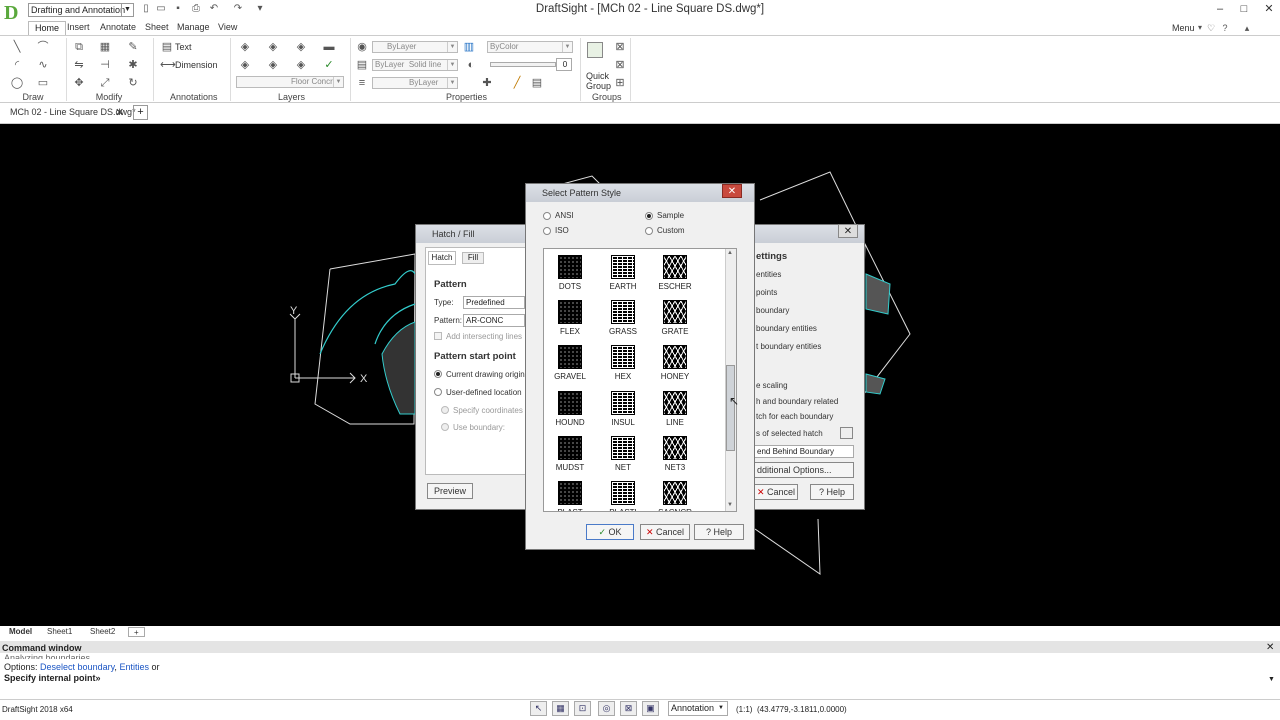 The height and width of the screenshot is (720, 1280). Describe the element at coordinates (301, 47) in the screenshot. I see `layer-iso-icon: ◈` at that location.